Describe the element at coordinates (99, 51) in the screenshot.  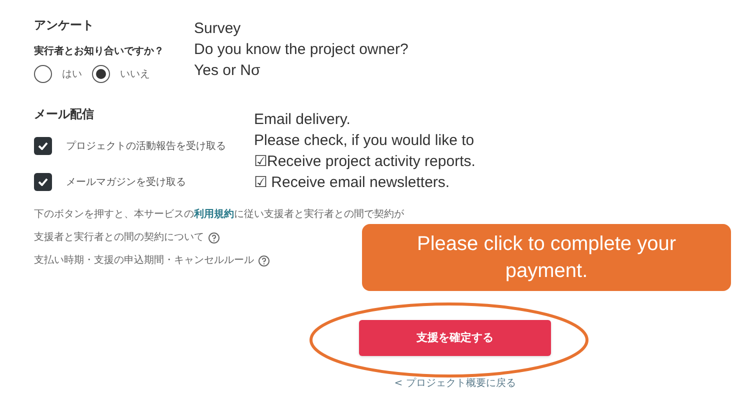
I see `question-label: 実行者とお知り合いですか？` at that location.